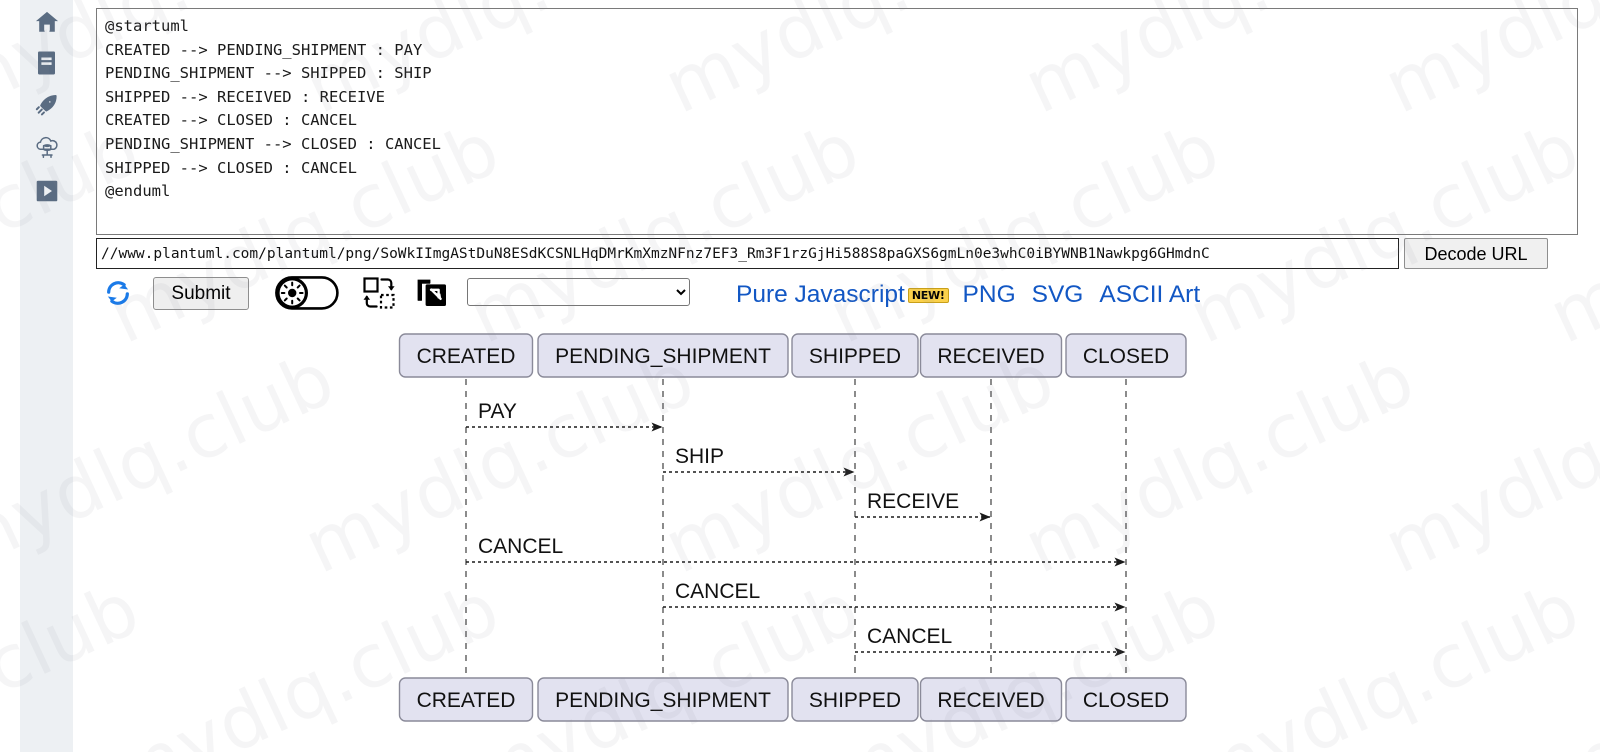  Describe the element at coordinates (820, 295) in the screenshot. I see `link-pure-javascript: Pure Javascript` at that location.